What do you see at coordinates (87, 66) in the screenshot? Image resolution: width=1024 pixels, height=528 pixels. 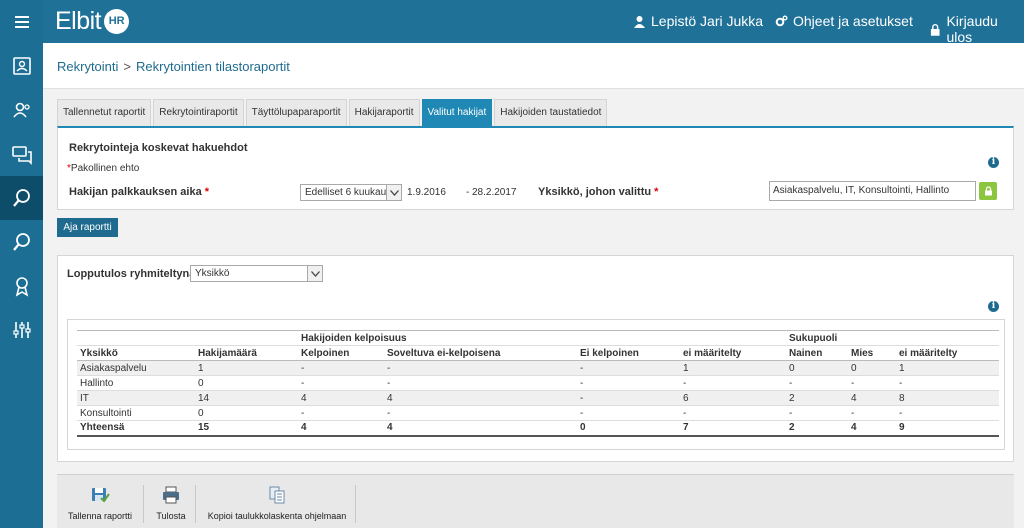 I see `breadcrumb-parent: Rekrytointi` at bounding box center [87, 66].